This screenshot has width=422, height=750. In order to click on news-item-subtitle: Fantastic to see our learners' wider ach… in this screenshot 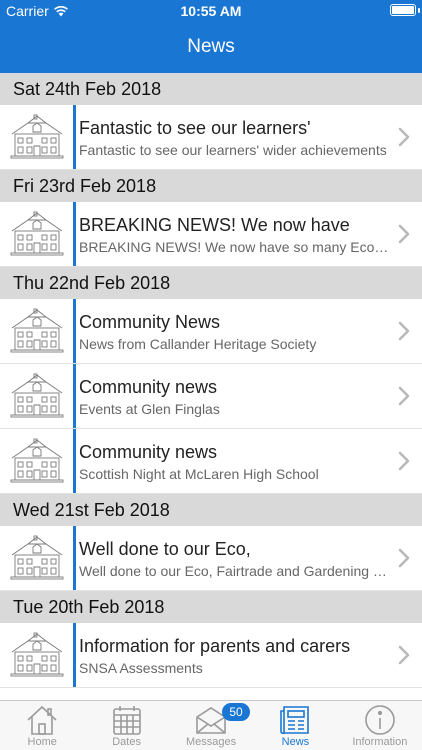, I will do `click(233, 150)`.